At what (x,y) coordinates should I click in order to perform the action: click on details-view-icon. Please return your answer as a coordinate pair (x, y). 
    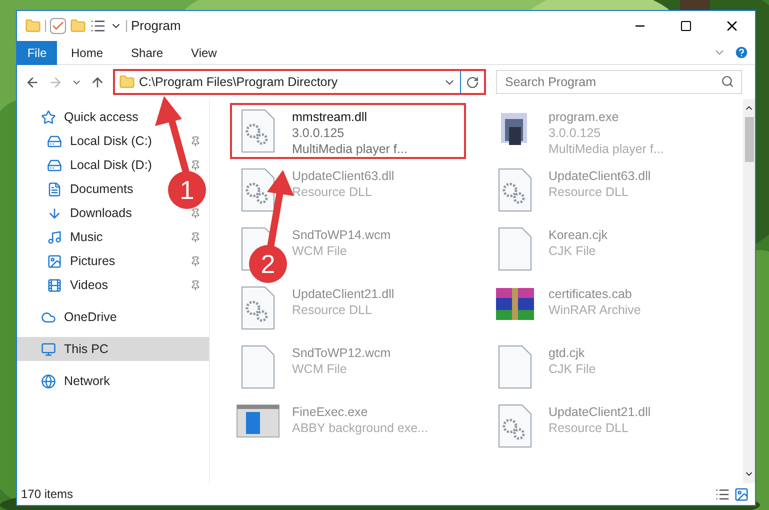
    Looking at the image, I should click on (722, 494).